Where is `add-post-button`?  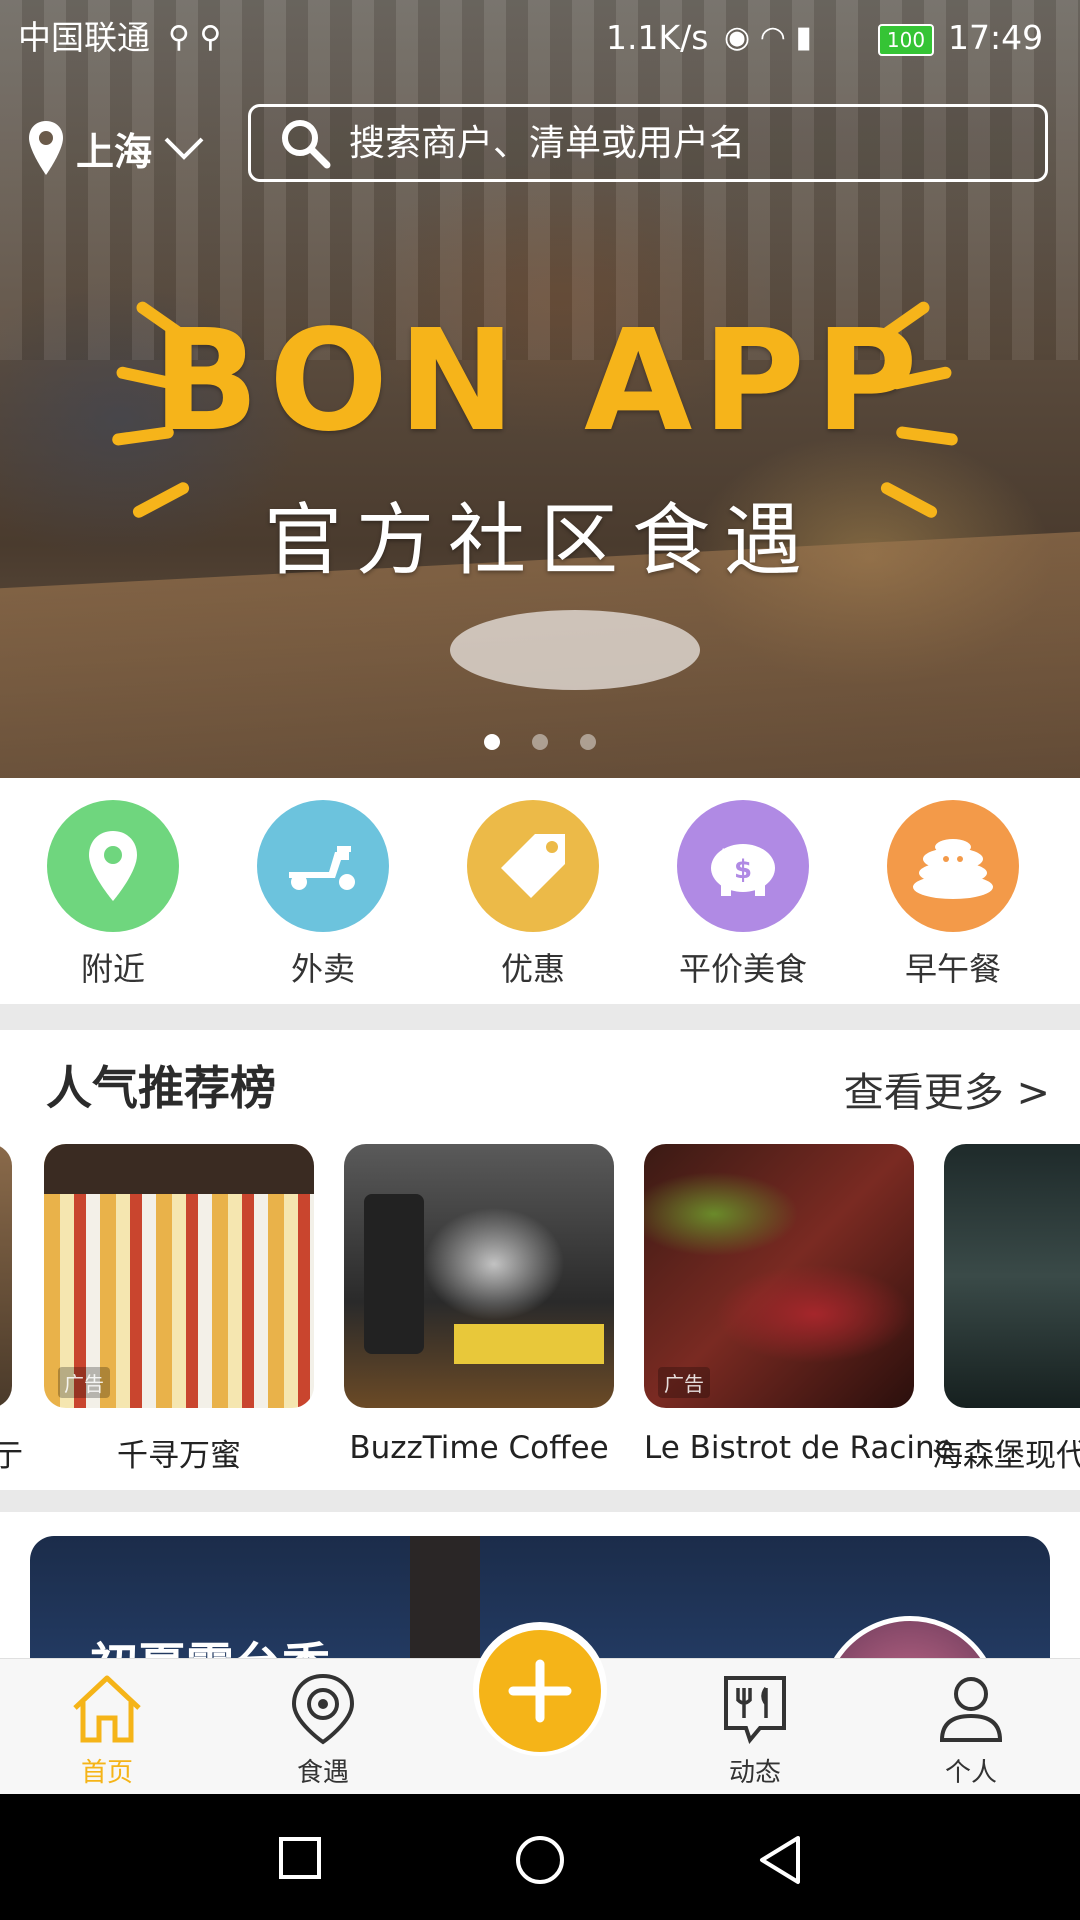 add-post-button is located at coordinates (540, 1691).